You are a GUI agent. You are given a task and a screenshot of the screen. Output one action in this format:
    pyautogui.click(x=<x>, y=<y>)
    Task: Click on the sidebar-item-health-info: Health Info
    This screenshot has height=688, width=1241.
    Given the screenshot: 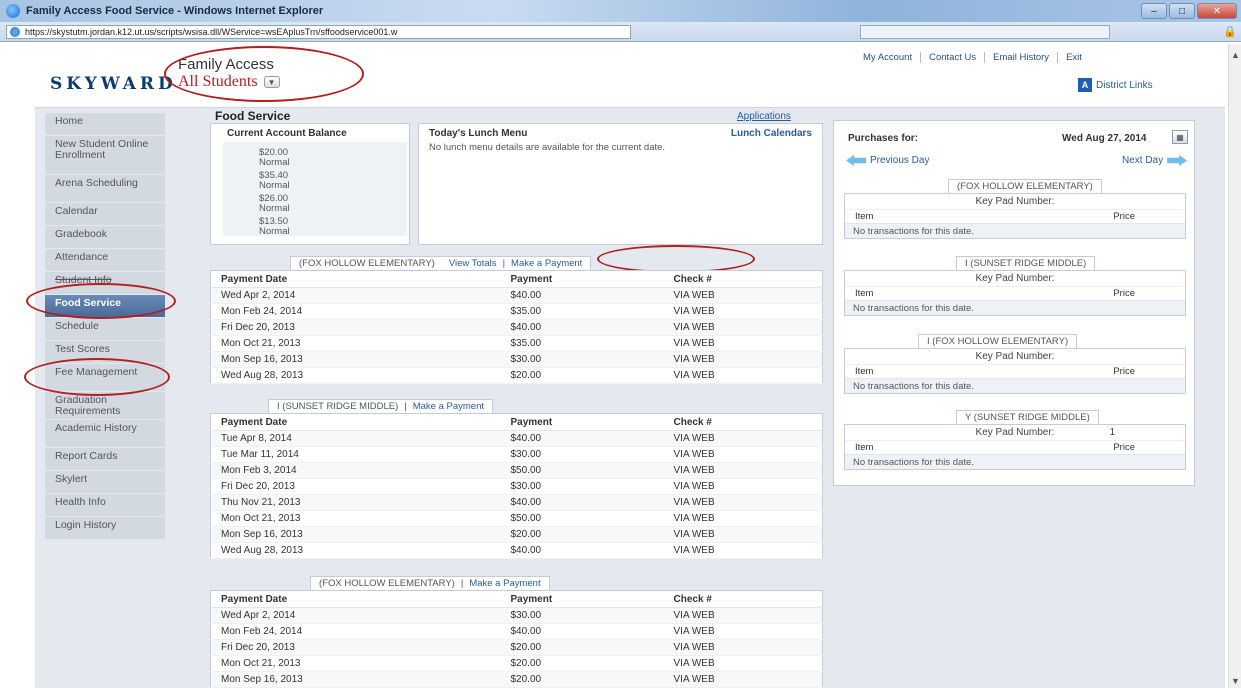 What is the action you would take?
    pyautogui.click(x=105, y=505)
    